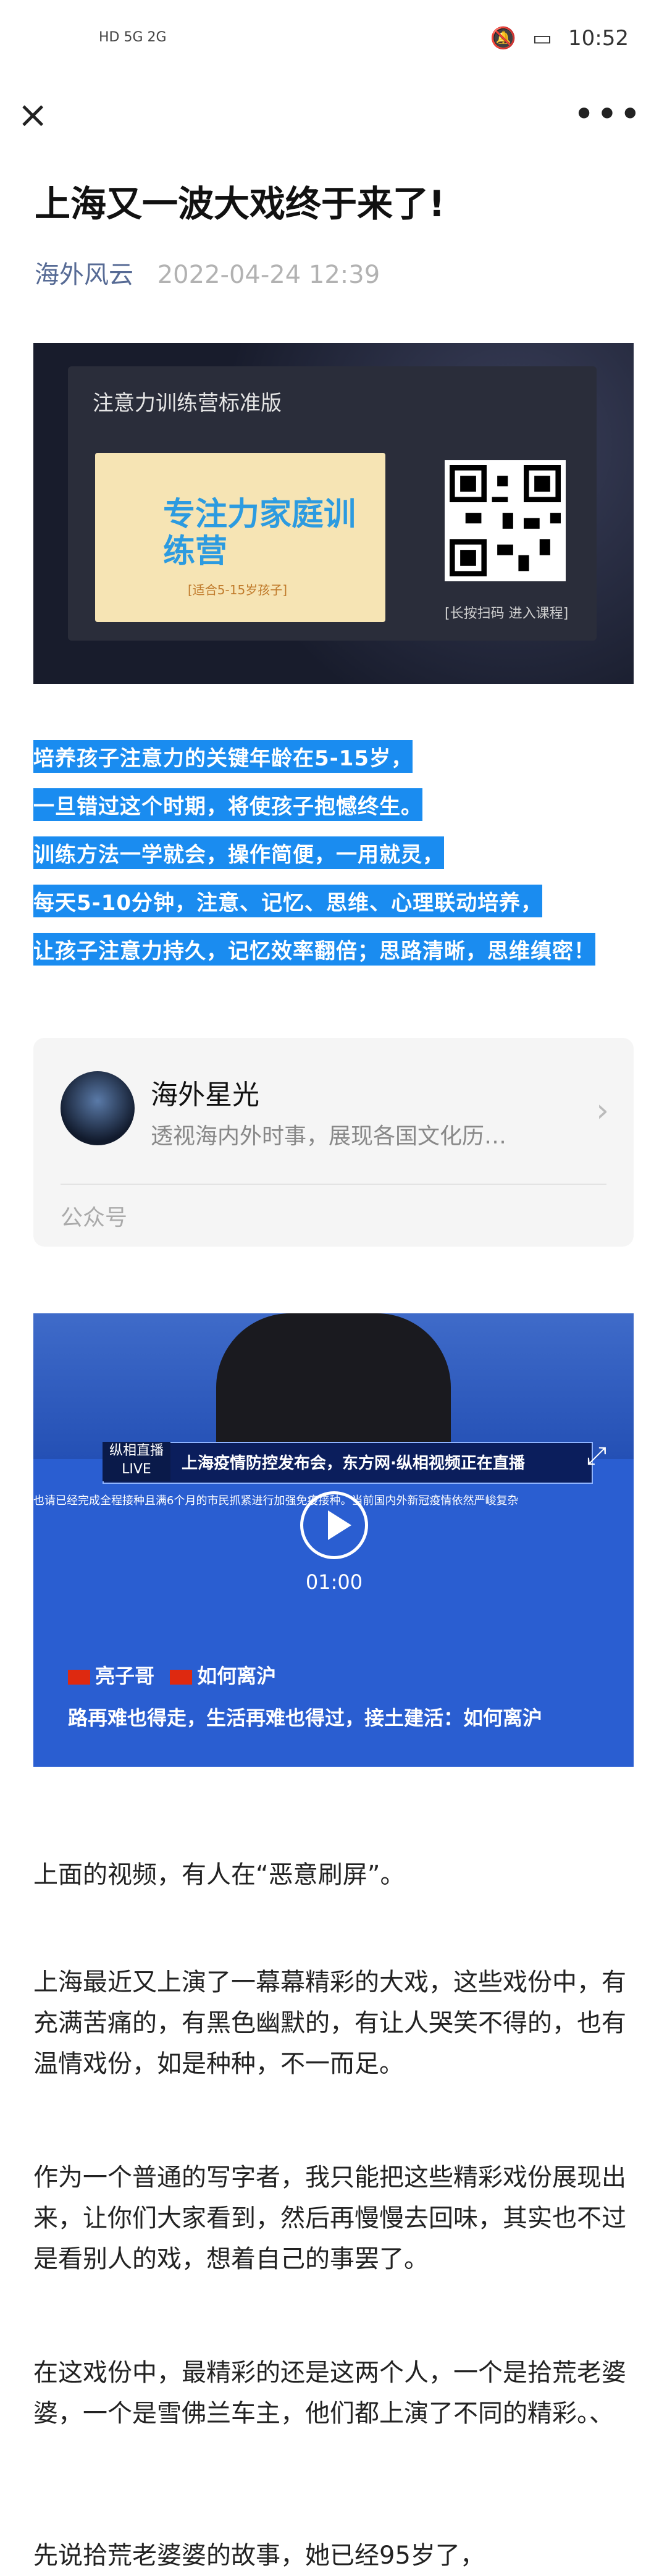 This screenshot has height=2576, width=667. I want to click on poster-subtitle: [适合5-15岁孩子], so click(237, 590).